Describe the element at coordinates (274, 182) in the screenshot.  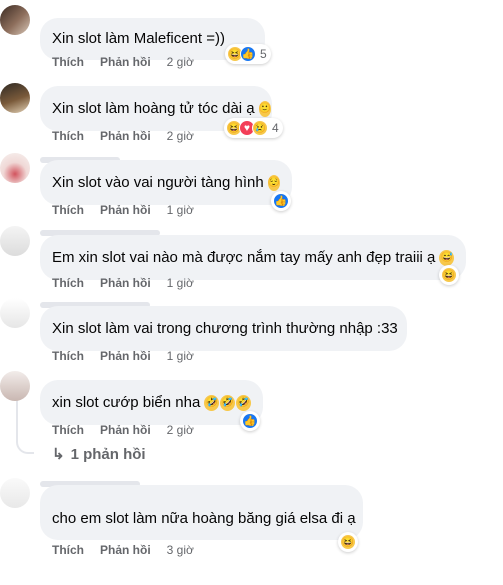
I see `relieved-emoji-icon: 😌` at that location.